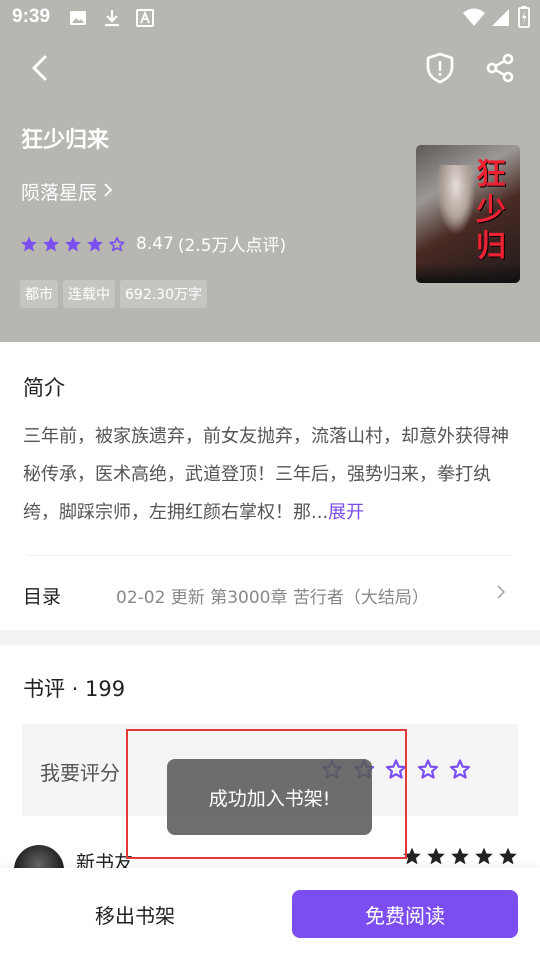 Image resolution: width=540 pixels, height=960 pixels. Describe the element at coordinates (31, 16) in the screenshot. I see `status-time: 9:39` at that location.